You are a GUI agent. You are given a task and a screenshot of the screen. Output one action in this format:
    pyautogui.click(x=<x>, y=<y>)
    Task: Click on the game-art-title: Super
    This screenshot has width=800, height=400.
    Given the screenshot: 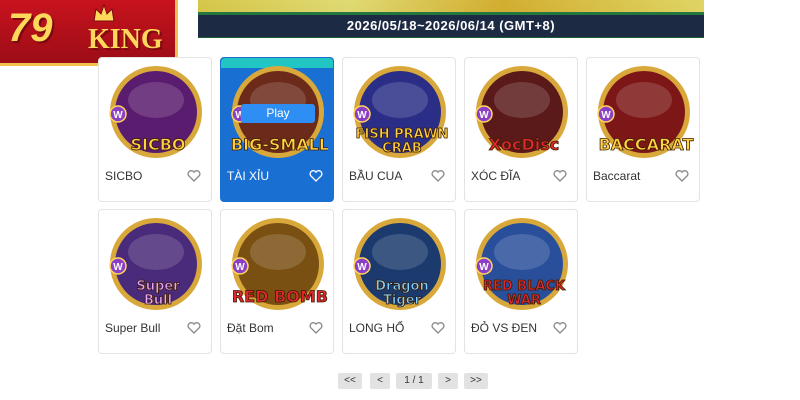 What is the action you would take?
    pyautogui.click(x=158, y=286)
    